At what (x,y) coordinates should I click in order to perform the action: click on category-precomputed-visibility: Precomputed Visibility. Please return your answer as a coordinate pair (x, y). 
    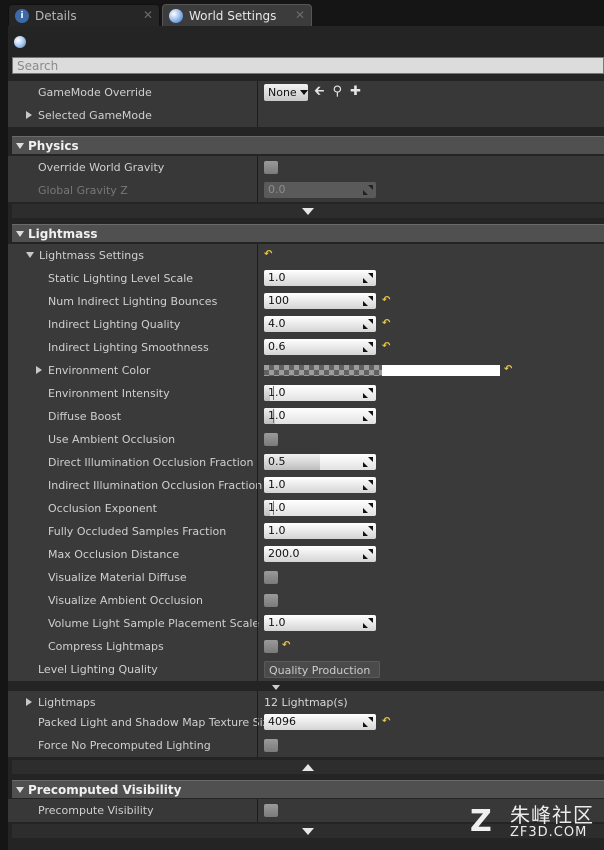
    Looking at the image, I should click on (308, 789).